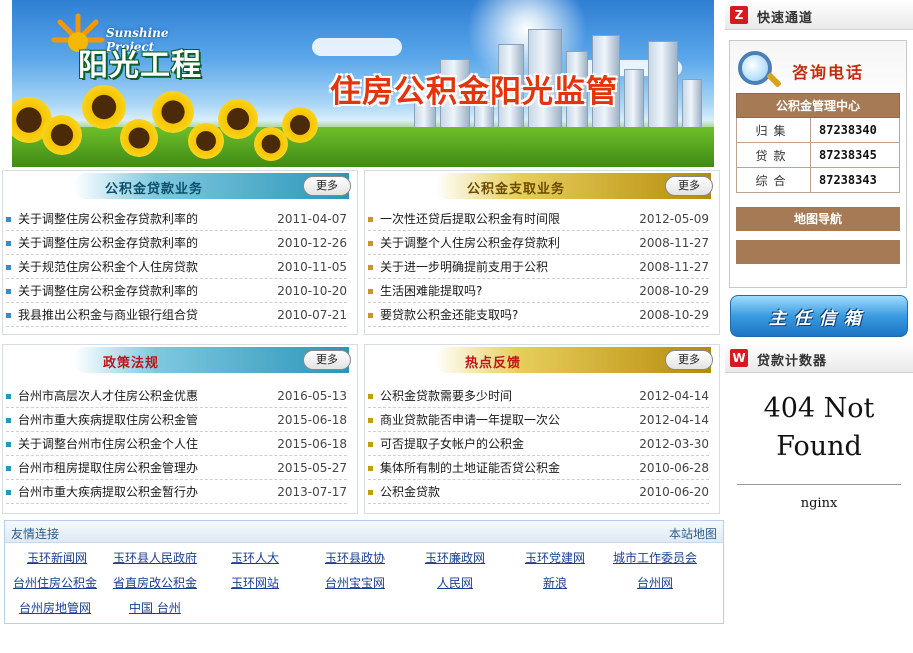  What do you see at coordinates (555, 582) in the screenshot?
I see `friend-link: 新浪` at bounding box center [555, 582].